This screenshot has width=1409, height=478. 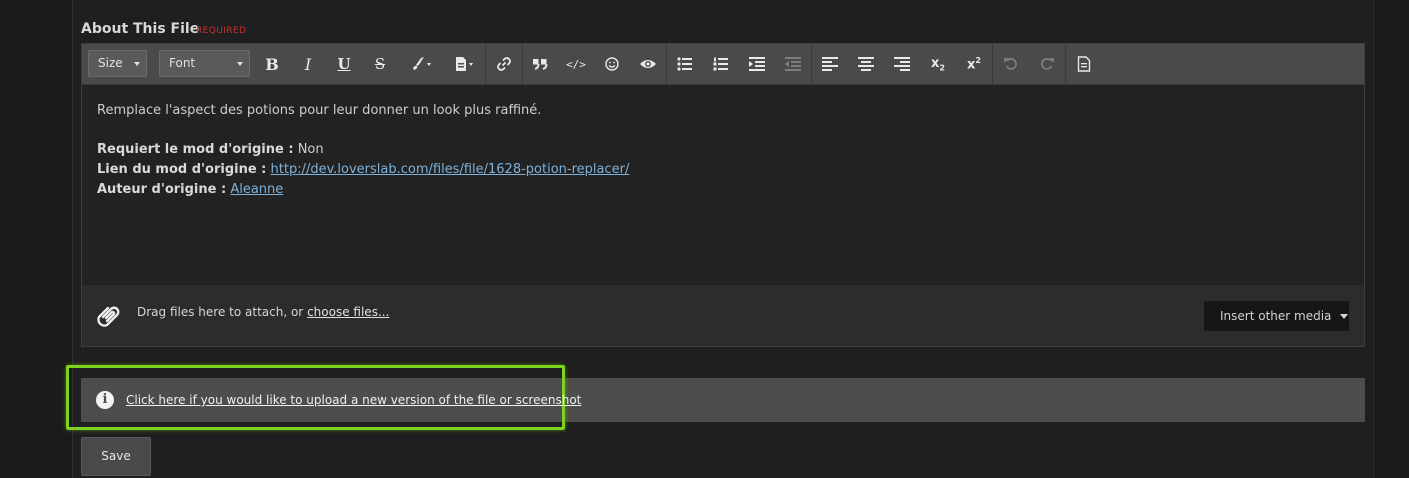 I want to click on font-size-label: Size, so click(x=110, y=63).